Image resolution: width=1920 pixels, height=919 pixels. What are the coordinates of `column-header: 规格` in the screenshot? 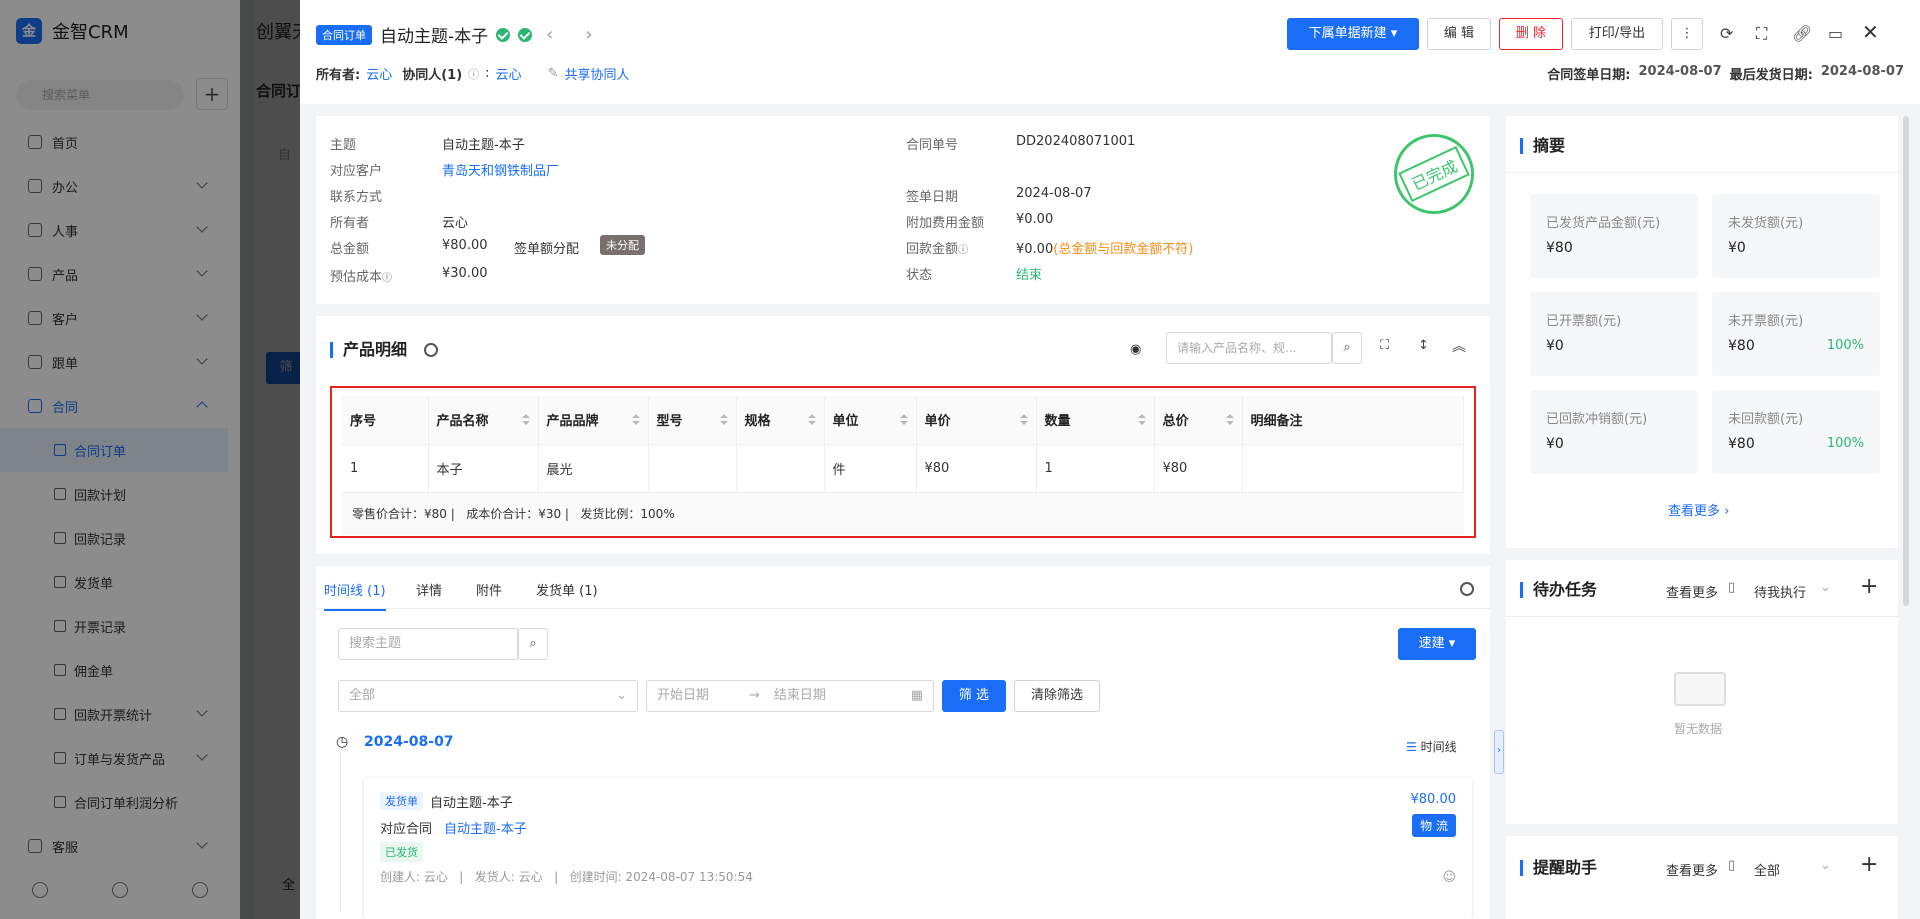 It's located at (780, 420).